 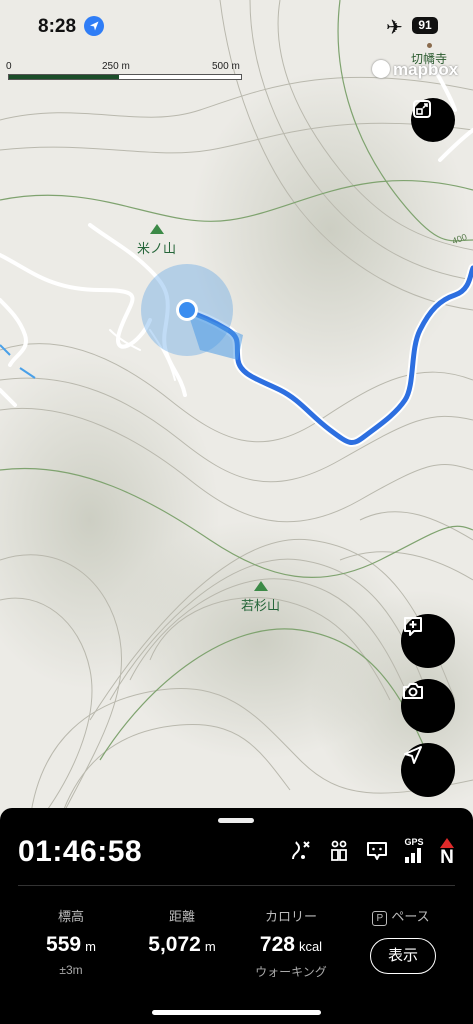 I want to click on map-scale-bar: 0 250 m 500 m, so click(x=126, y=71).